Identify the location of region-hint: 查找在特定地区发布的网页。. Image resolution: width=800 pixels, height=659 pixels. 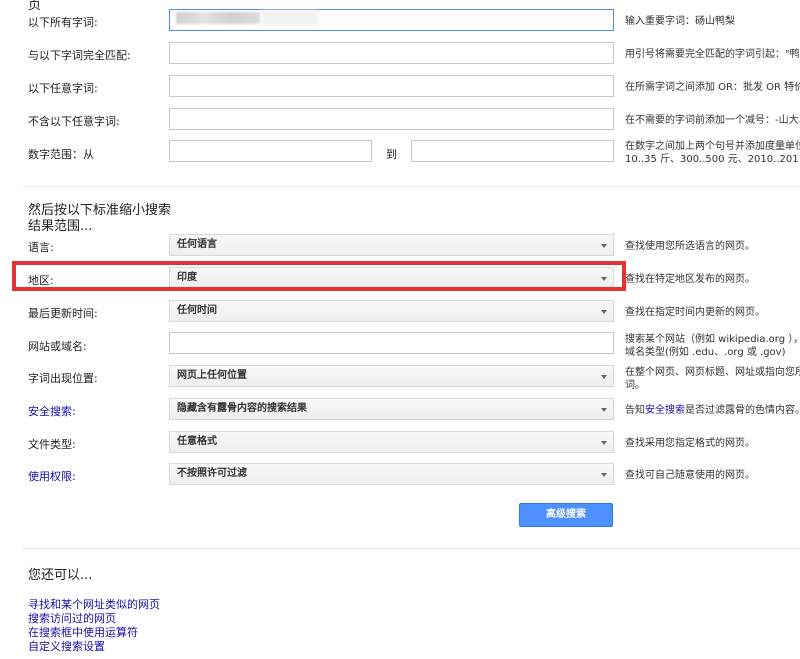
(690, 279).